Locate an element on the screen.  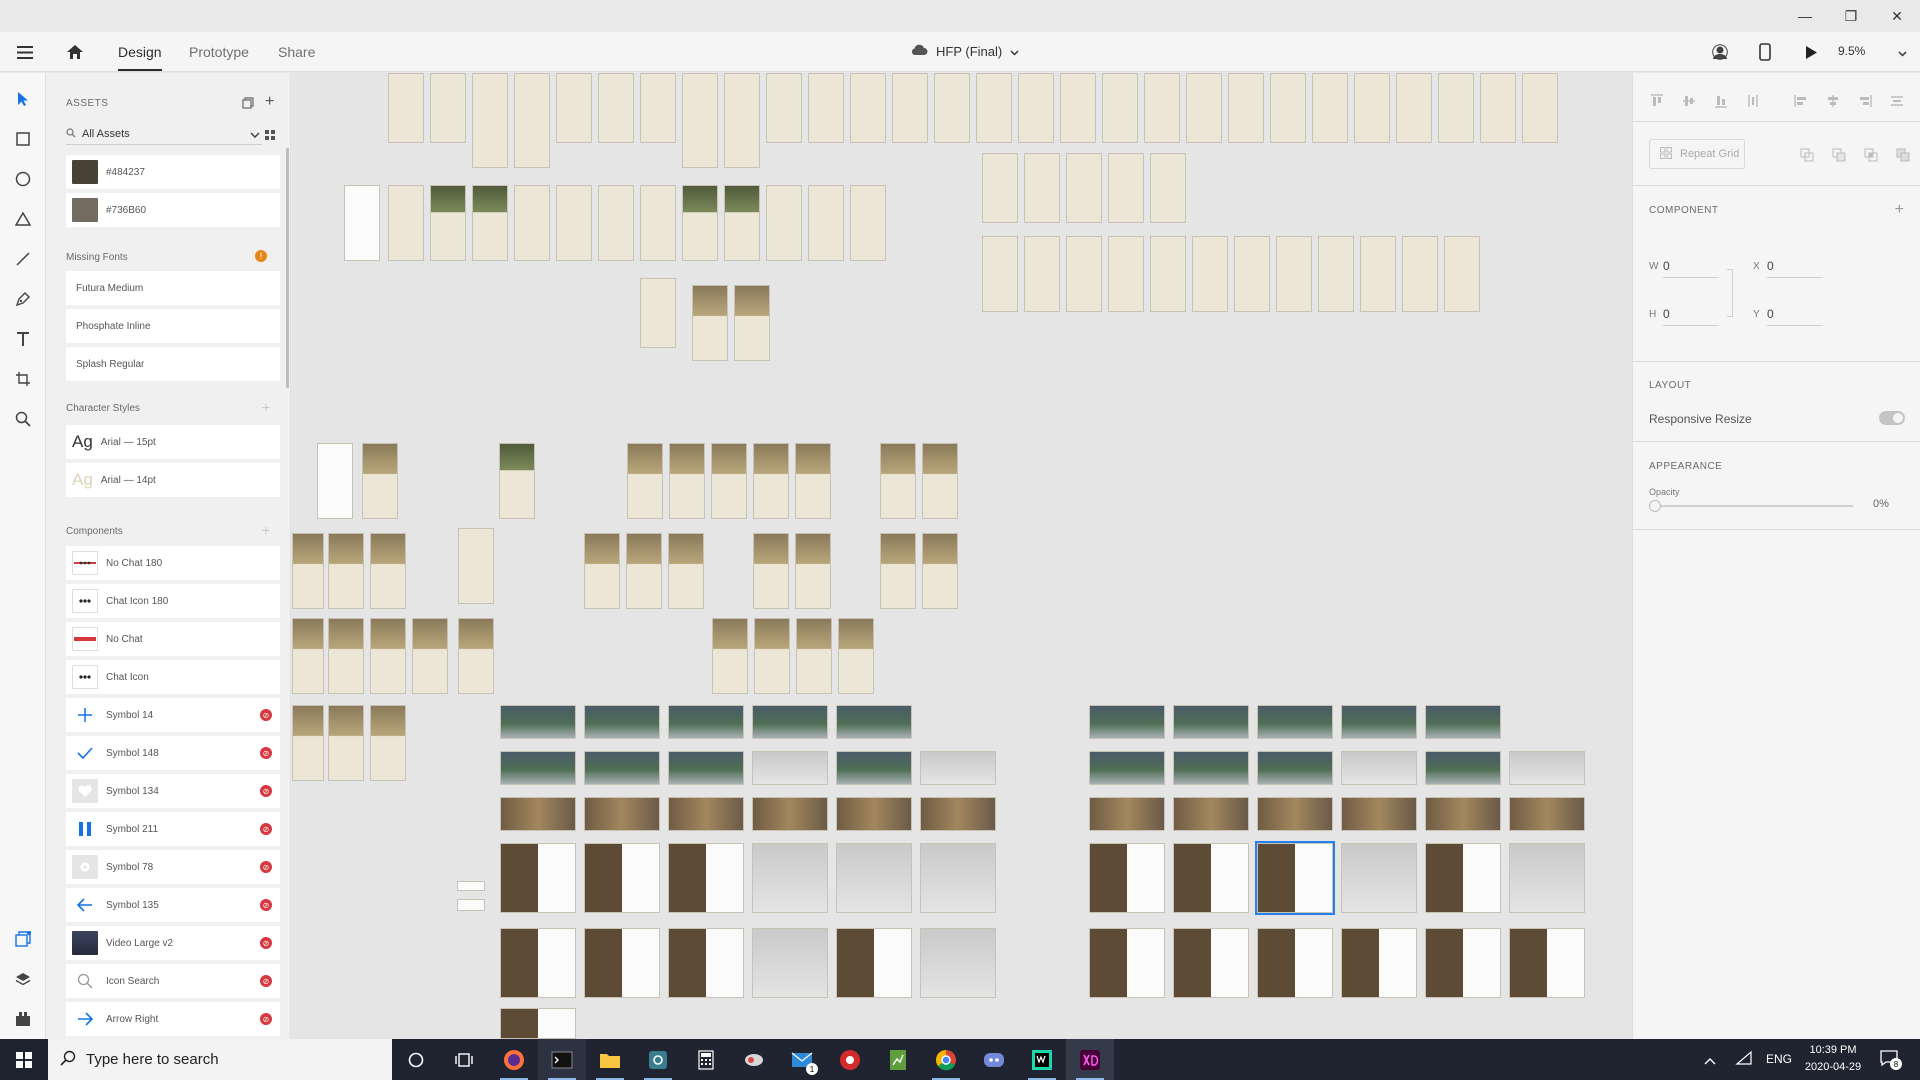
y-field: 0 is located at coordinates (1795, 316).